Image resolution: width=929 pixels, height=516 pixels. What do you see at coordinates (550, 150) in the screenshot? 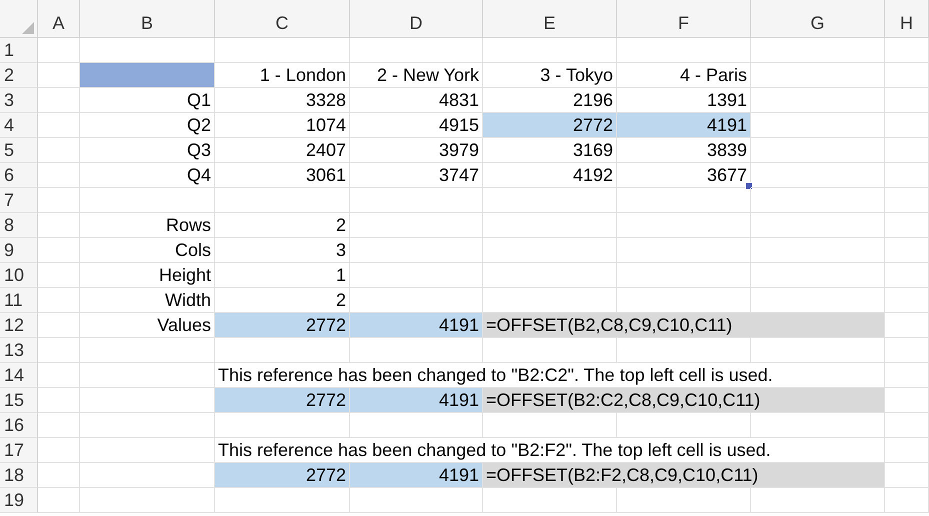
I see `table-cell: 3169` at bounding box center [550, 150].